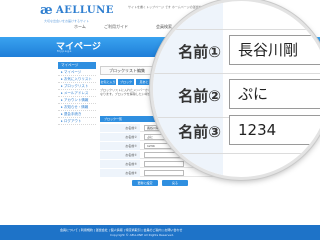  Describe the element at coordinates (85, 10) in the screenshot. I see `logo-text: AELLUNE` at that location.